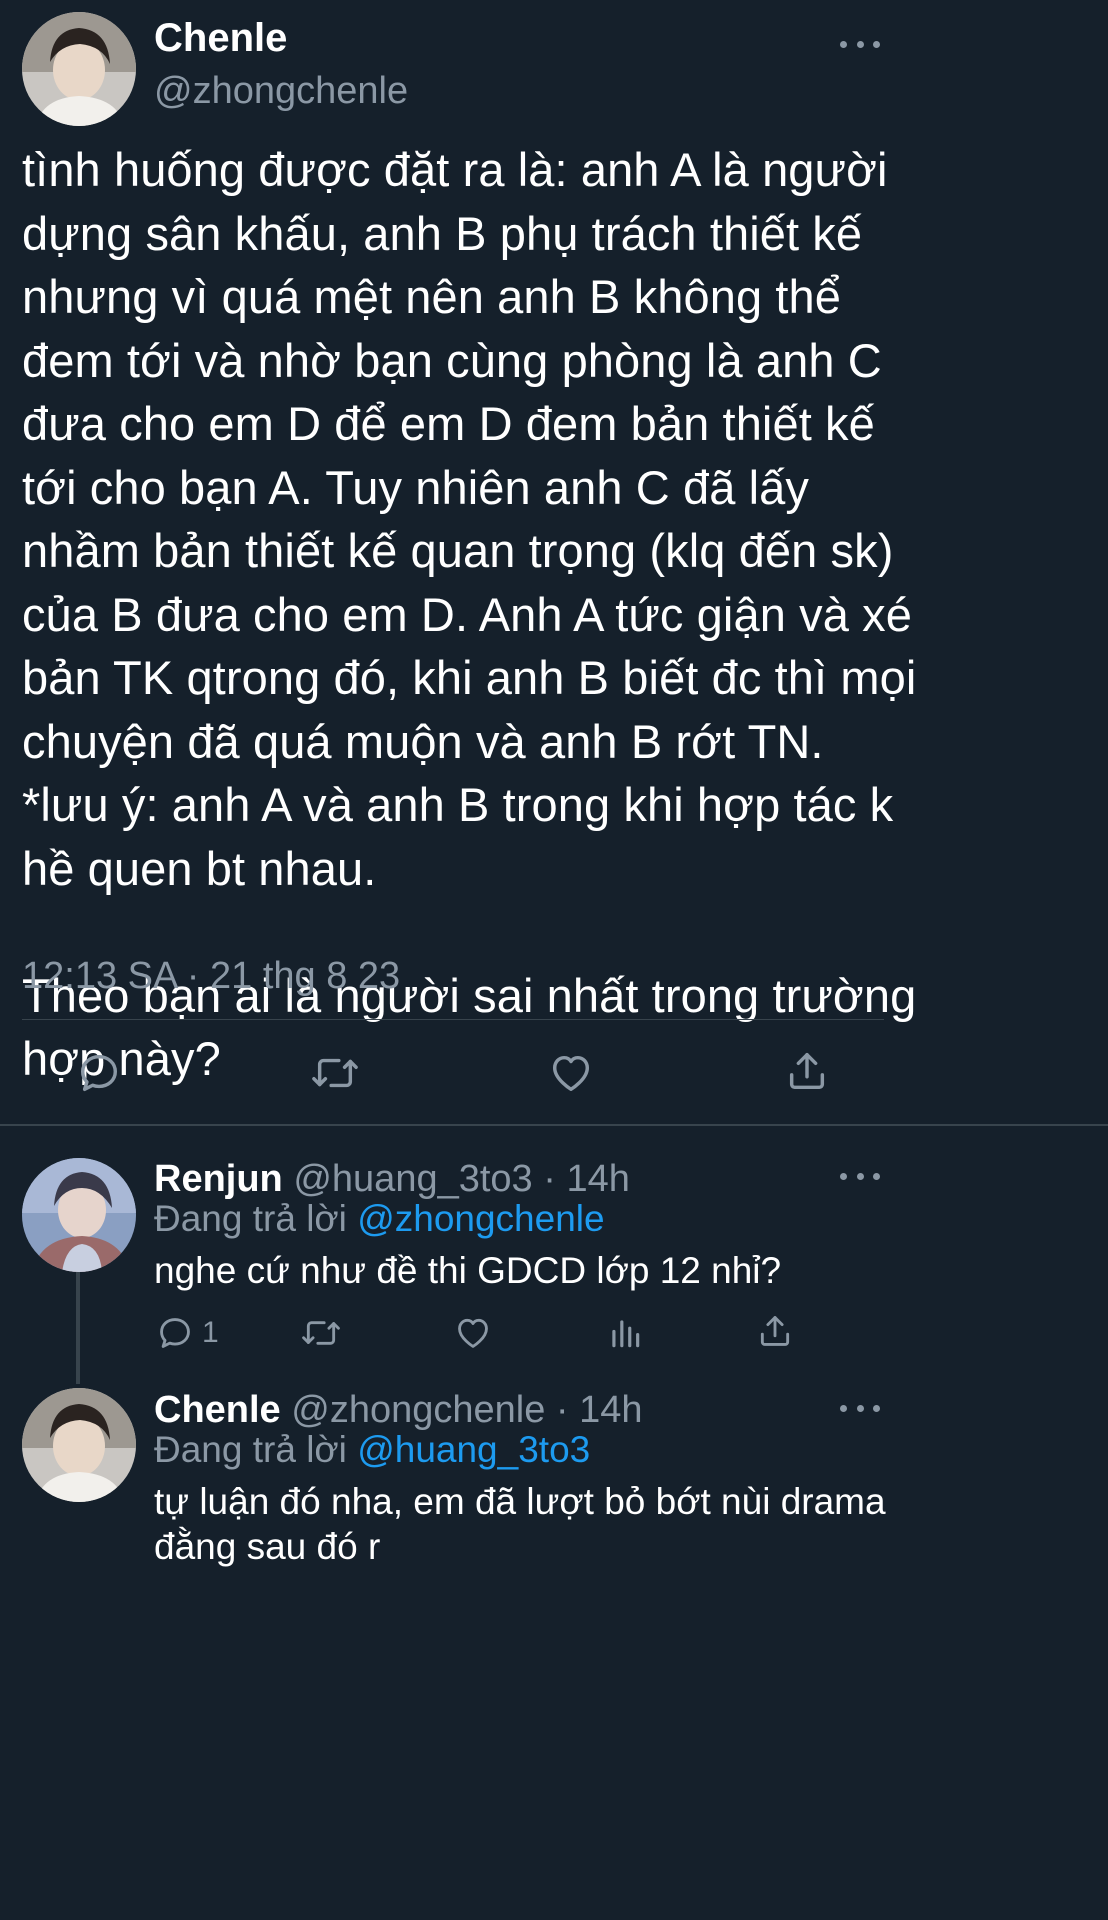 The width and height of the screenshot is (1108, 1920). I want to click on meta-divider, so click(453, 1019).